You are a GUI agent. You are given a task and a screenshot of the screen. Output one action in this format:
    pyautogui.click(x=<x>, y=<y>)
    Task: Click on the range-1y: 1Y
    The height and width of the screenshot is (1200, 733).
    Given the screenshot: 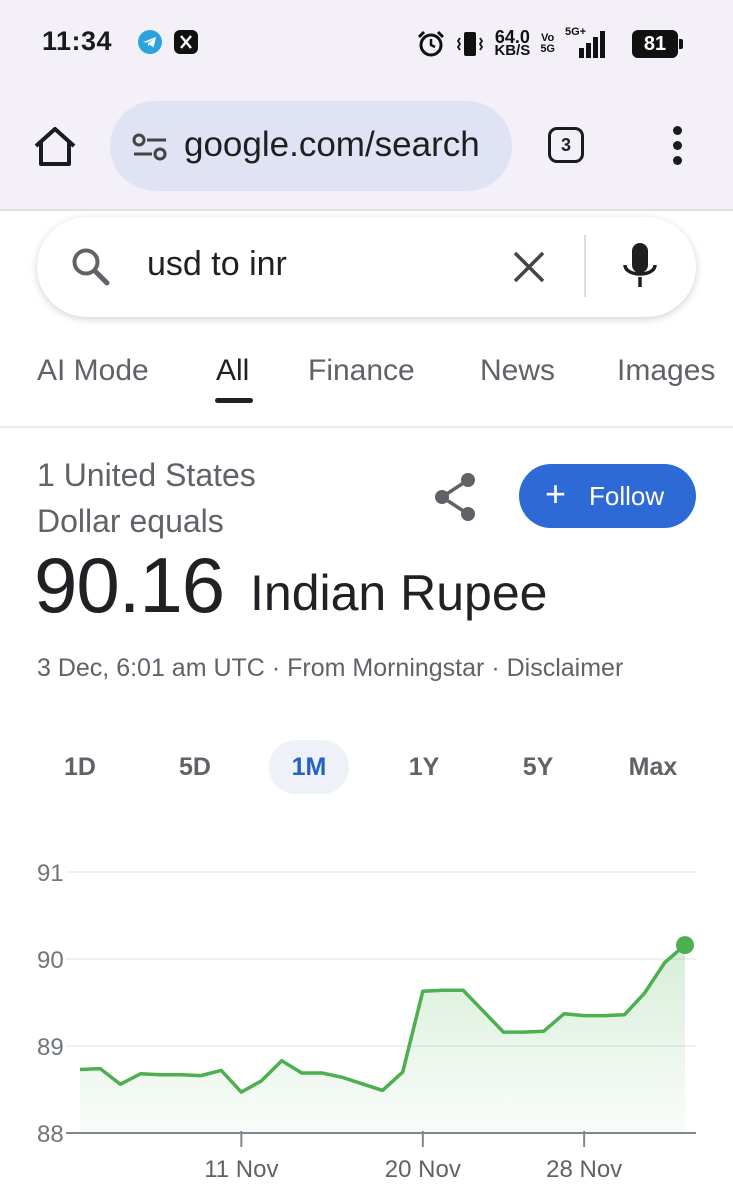 What is the action you would take?
    pyautogui.click(x=424, y=767)
    